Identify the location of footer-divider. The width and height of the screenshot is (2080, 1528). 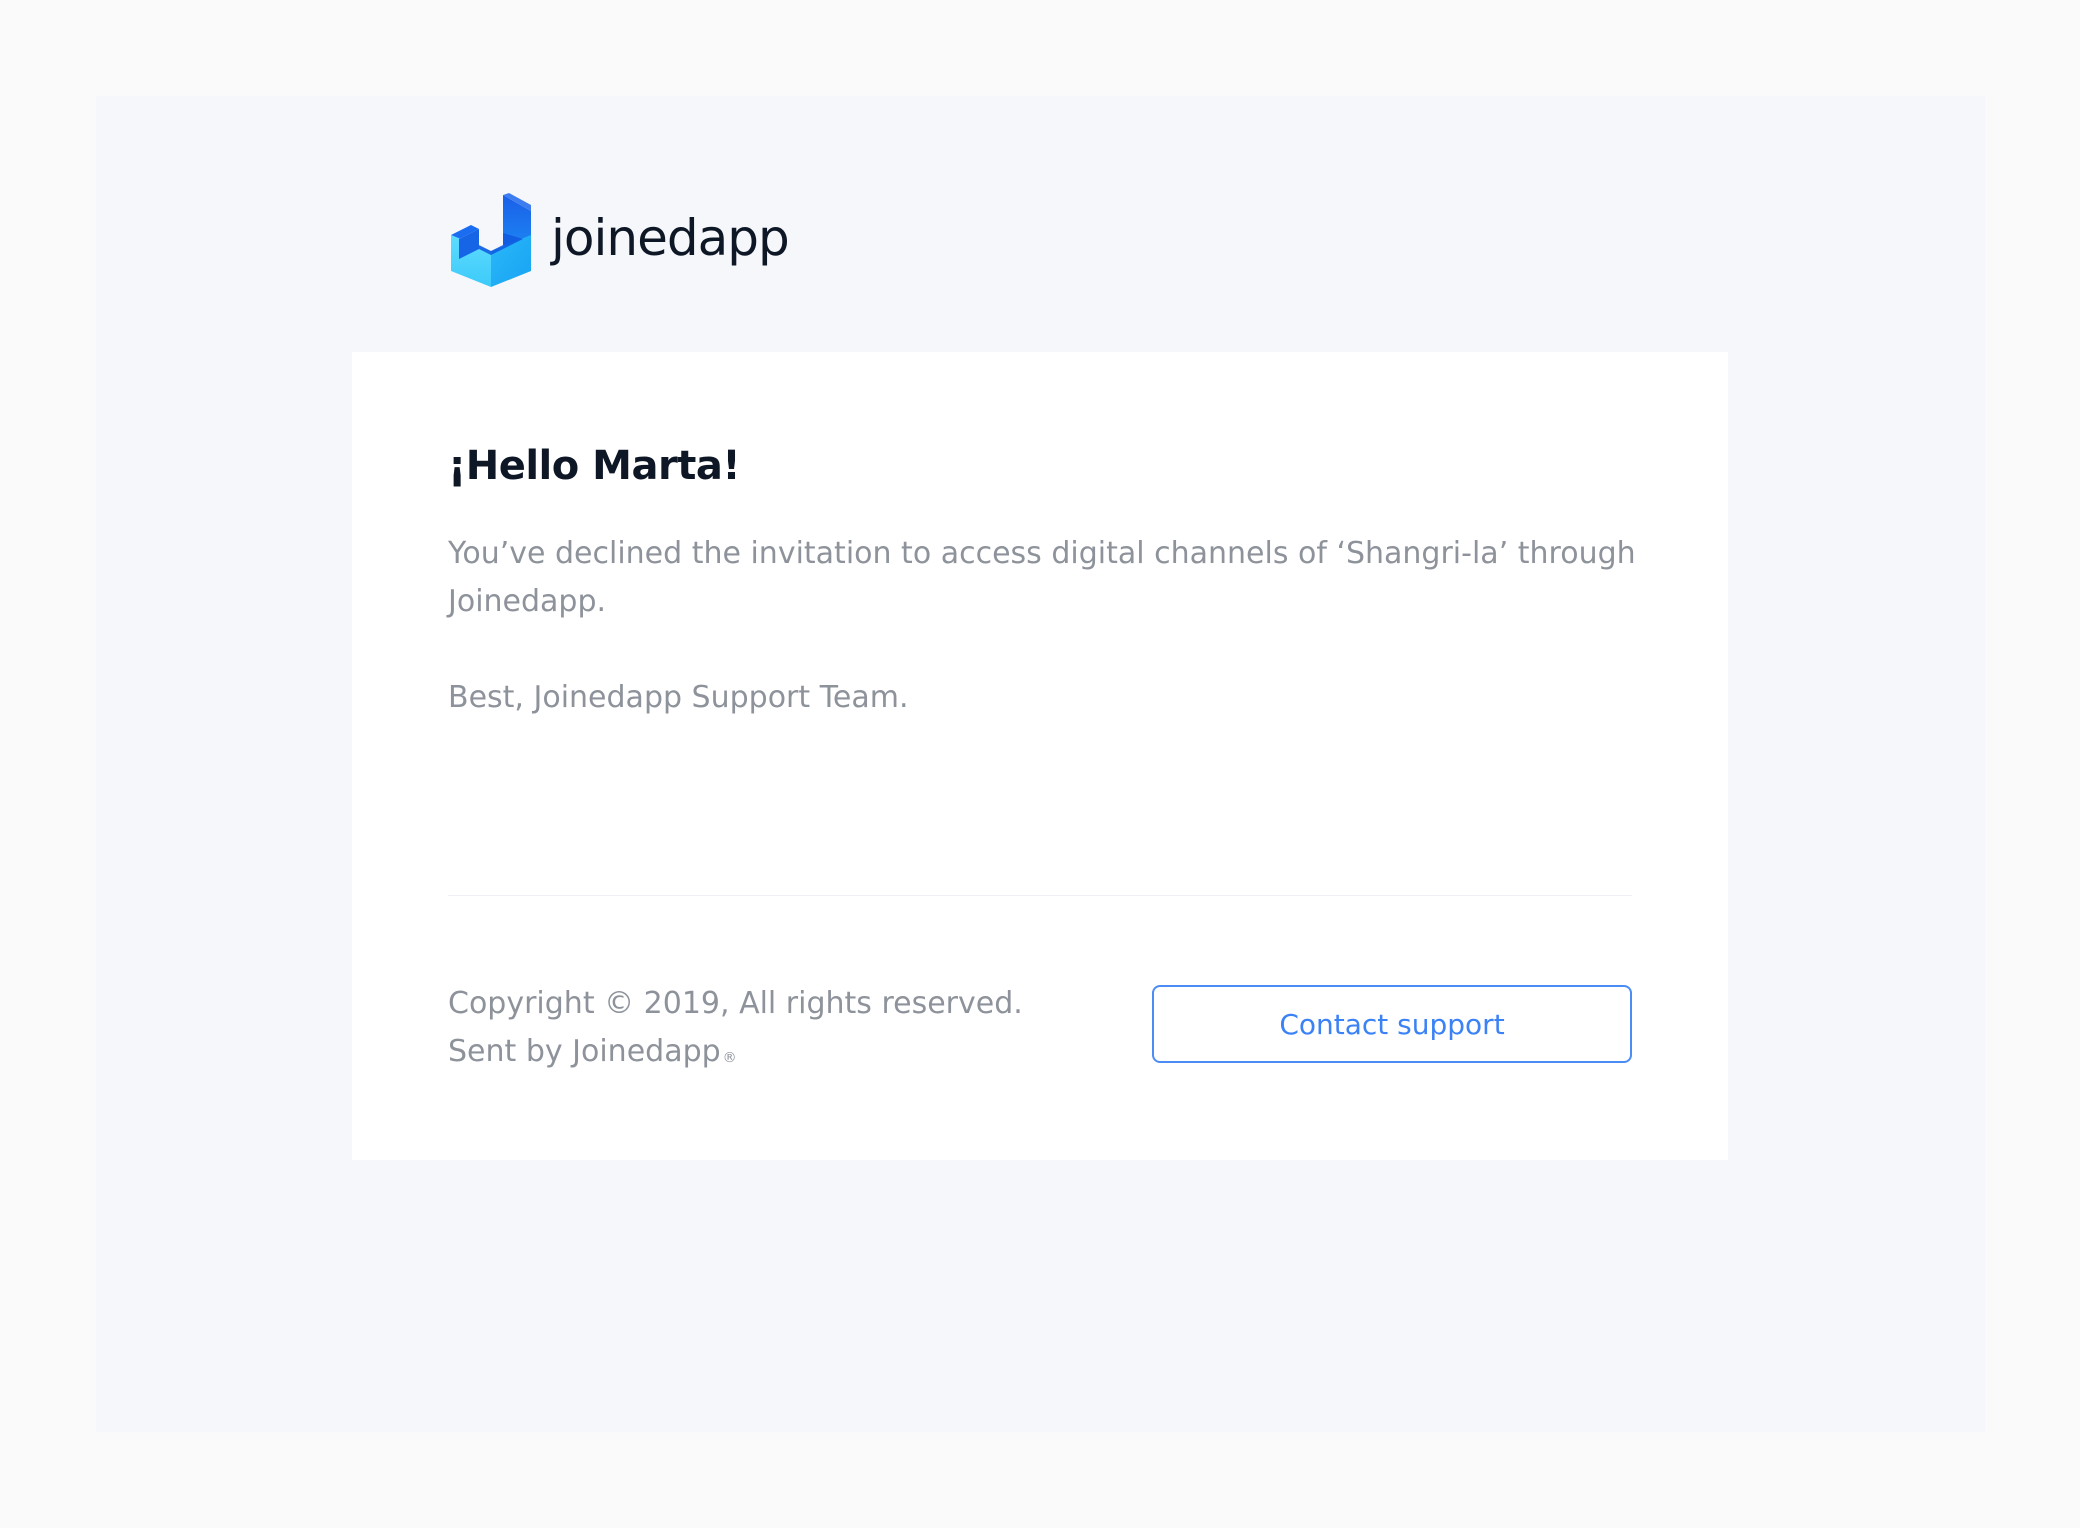
(1040, 895).